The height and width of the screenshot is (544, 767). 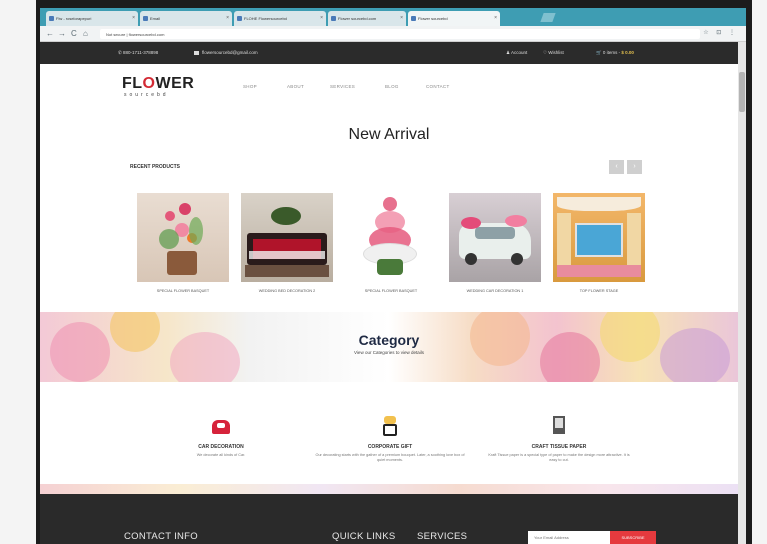 I want to click on page-title: New Arrival, so click(x=389, y=134).